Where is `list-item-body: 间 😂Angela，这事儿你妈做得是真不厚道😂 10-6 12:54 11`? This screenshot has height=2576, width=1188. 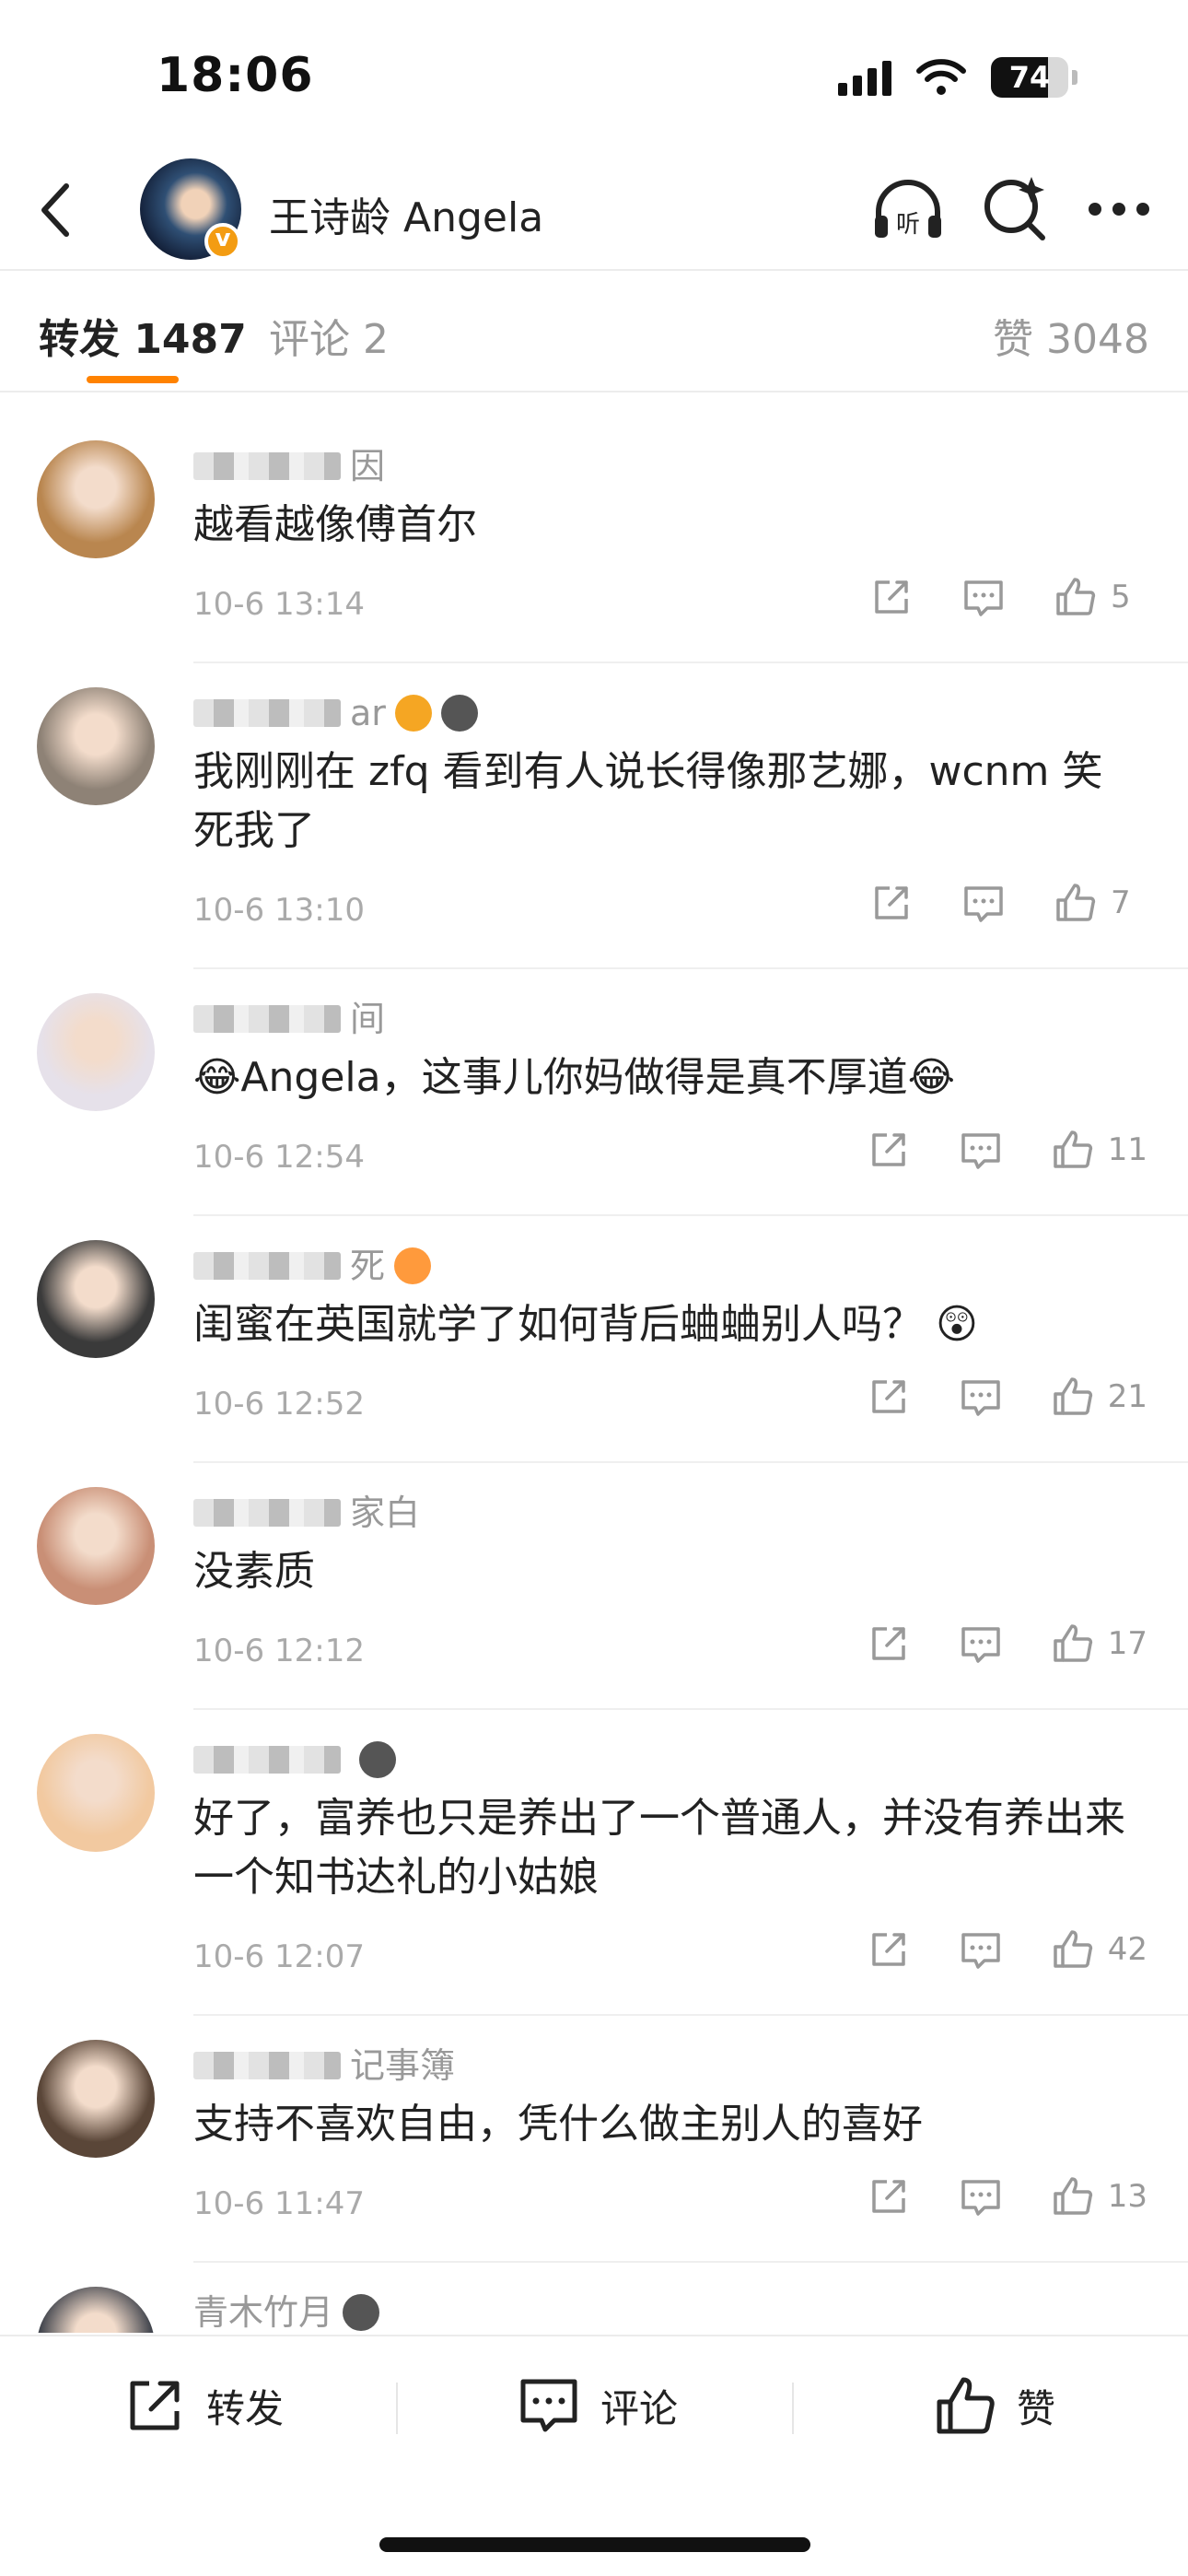
list-item-body: 间 😂Angela，这事儿你妈做得是真不厚道😂 10-6 12:54 11 is located at coordinates (594, 1091).